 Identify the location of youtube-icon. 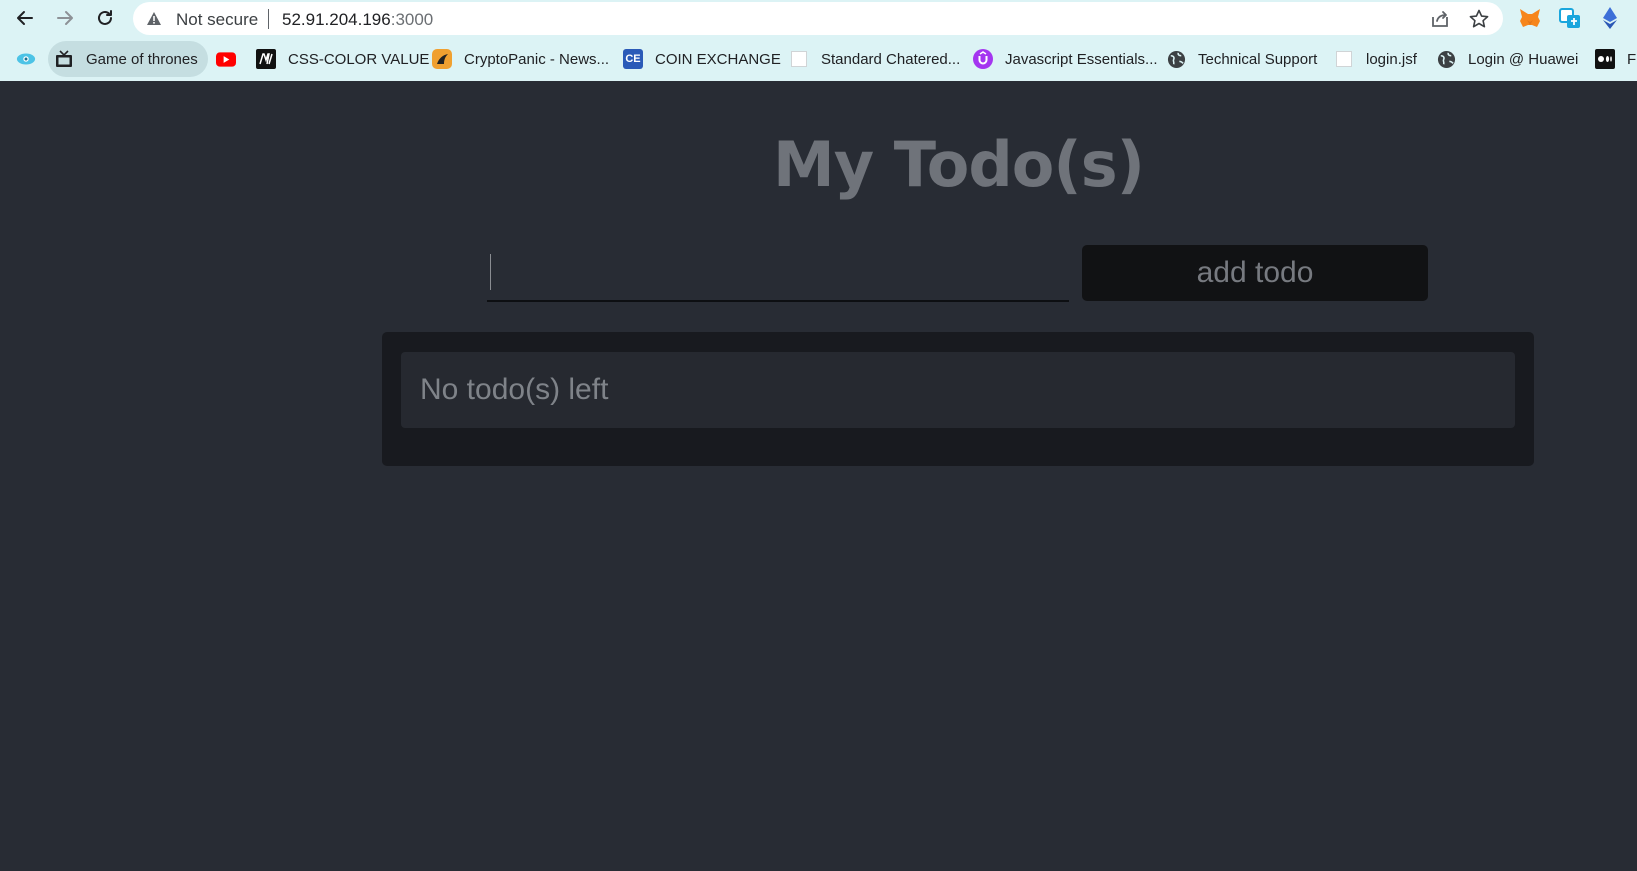
(226, 59).